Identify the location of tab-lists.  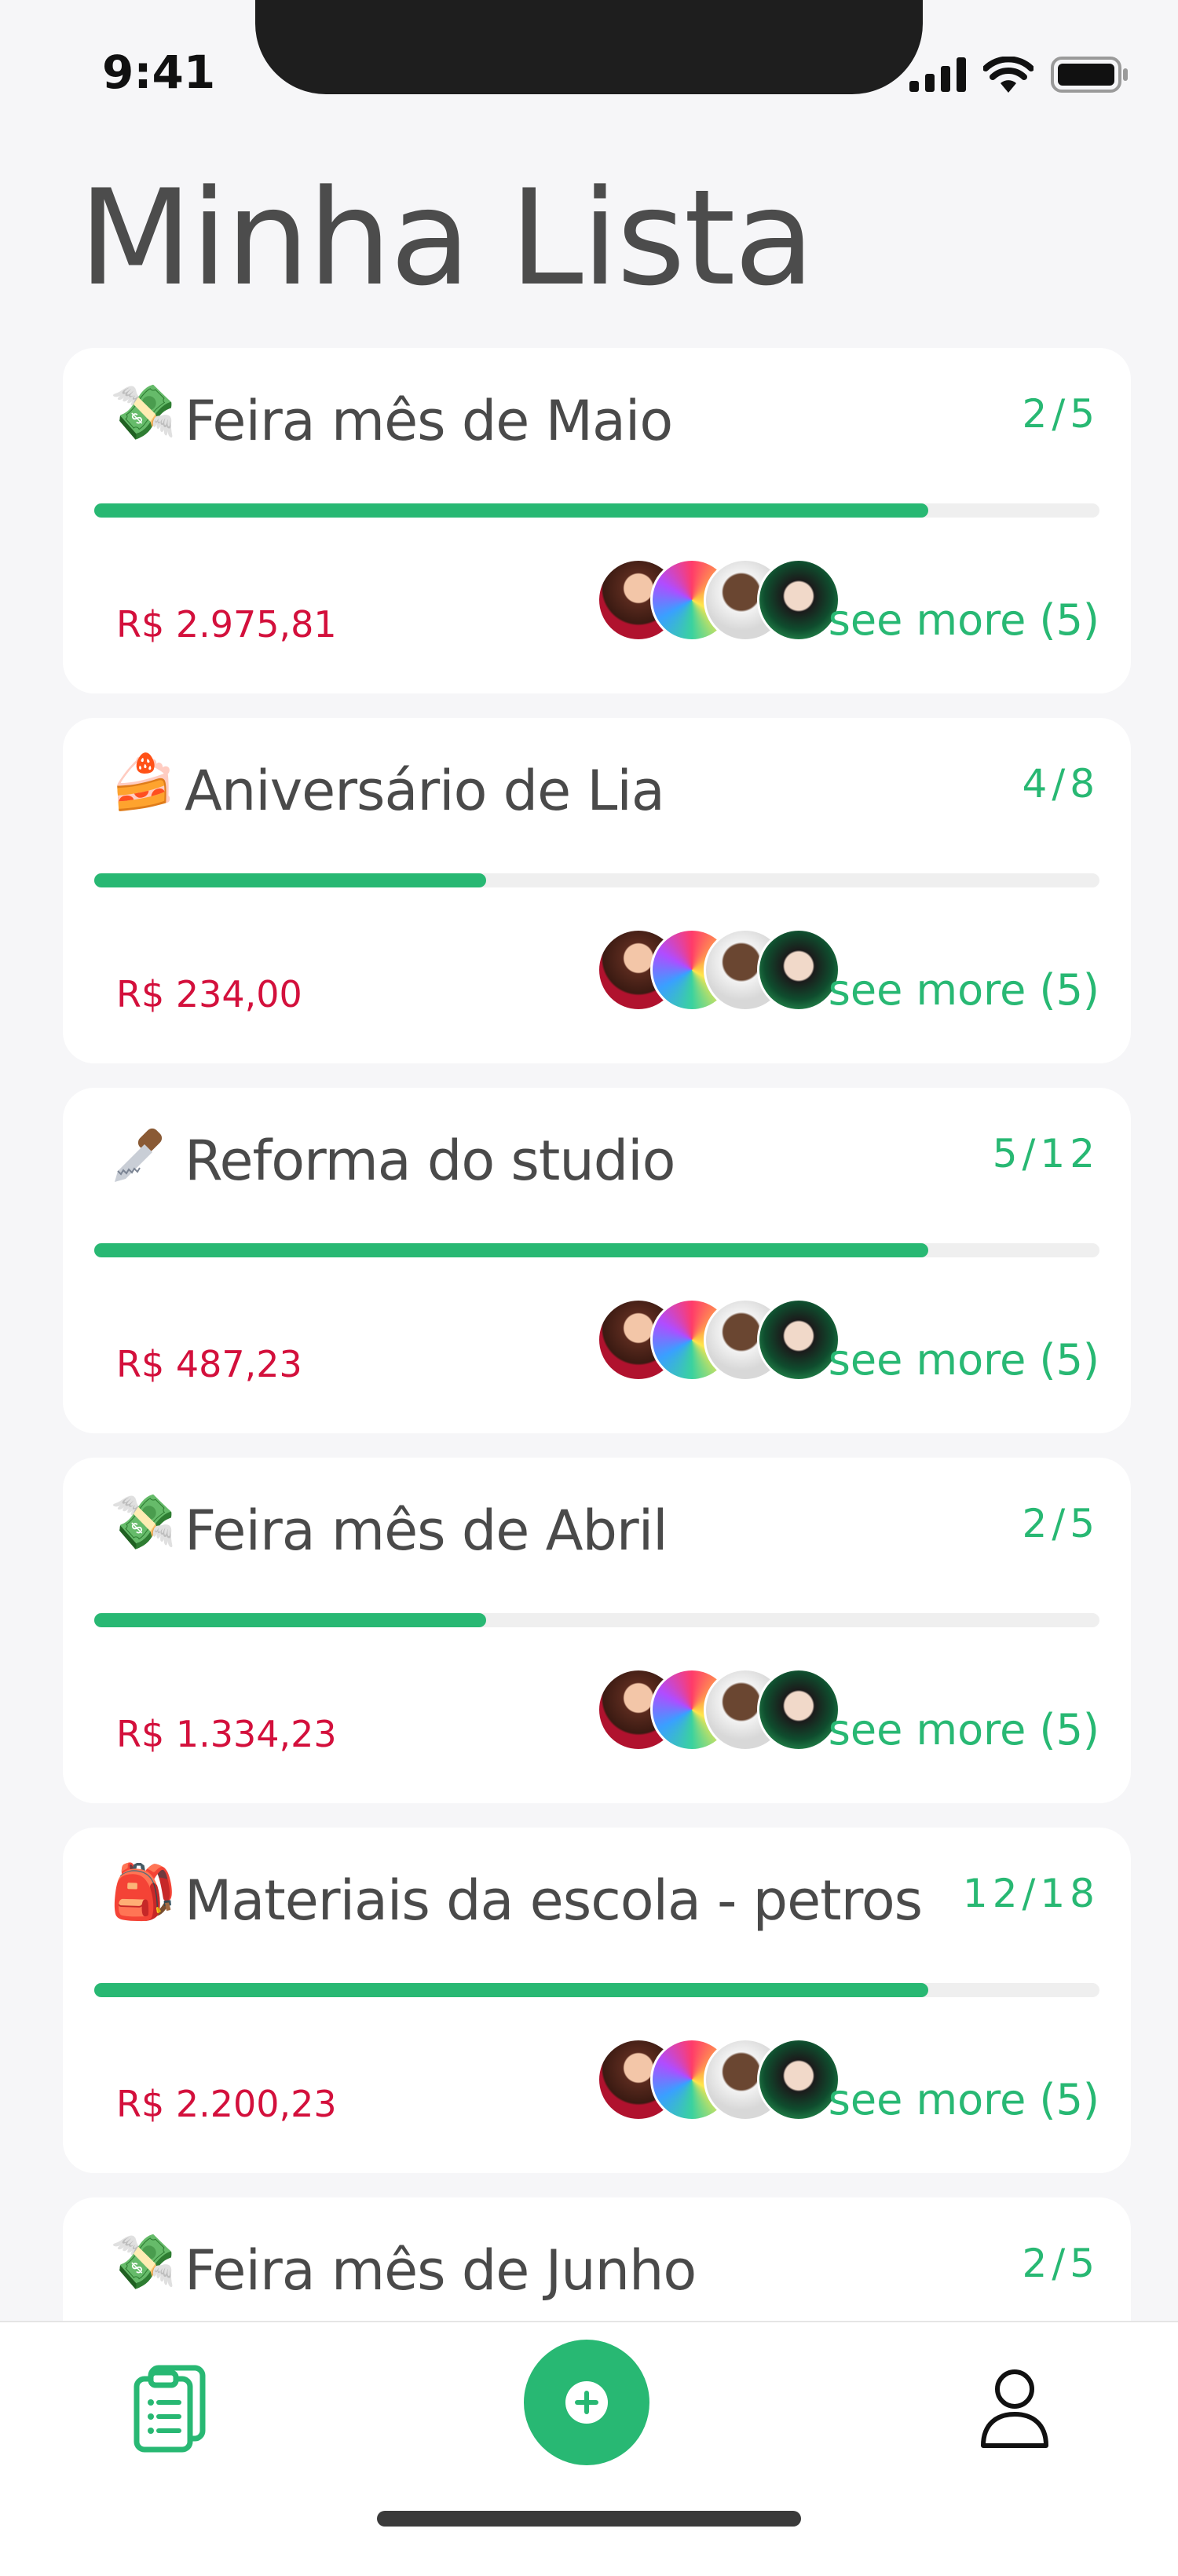
(171, 2408).